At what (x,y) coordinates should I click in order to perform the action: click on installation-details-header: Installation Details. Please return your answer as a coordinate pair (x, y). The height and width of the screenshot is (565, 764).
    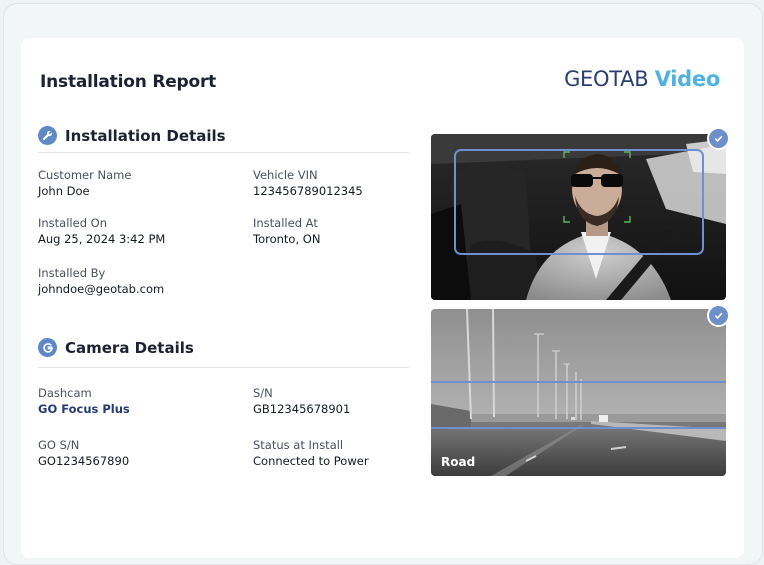
    Looking at the image, I should click on (132, 135).